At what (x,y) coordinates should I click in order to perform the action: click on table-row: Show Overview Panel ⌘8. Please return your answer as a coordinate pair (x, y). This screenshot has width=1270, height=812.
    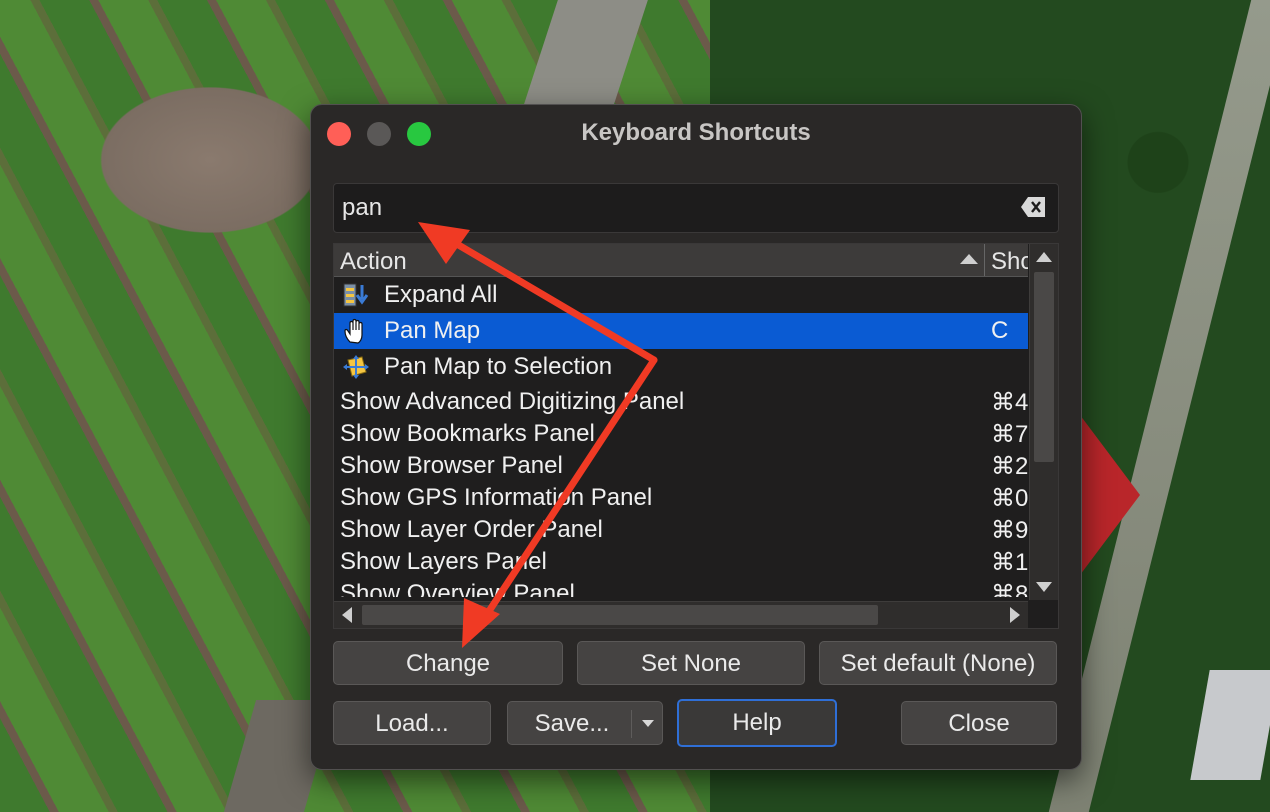
    Looking at the image, I should click on (681, 587).